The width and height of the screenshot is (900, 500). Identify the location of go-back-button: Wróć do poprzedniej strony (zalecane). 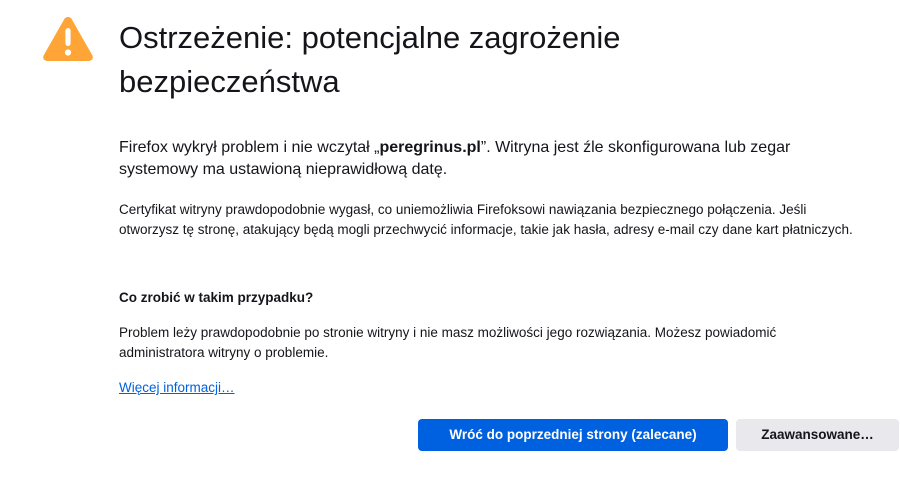
(573, 435).